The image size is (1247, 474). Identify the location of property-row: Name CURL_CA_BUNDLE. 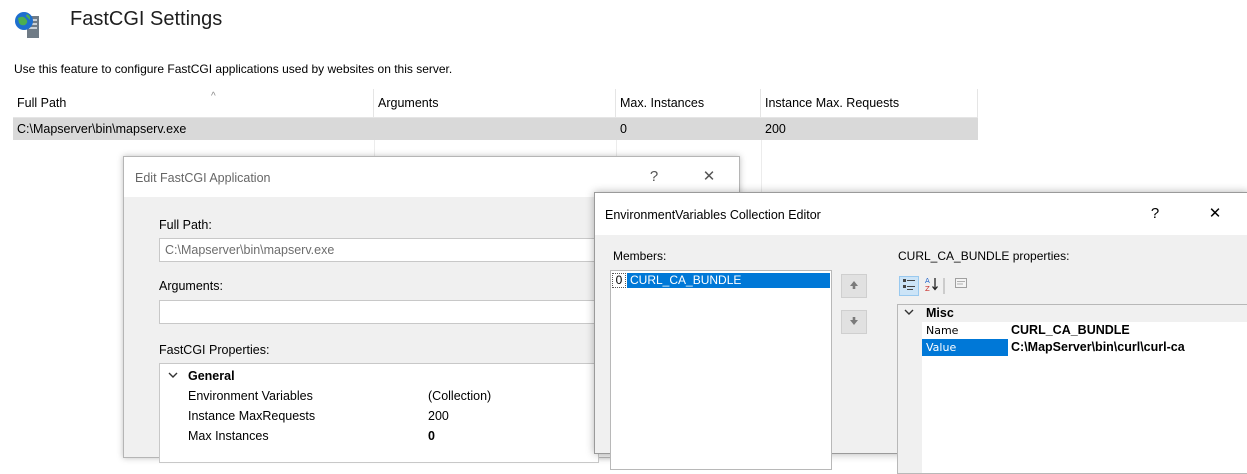
(1072, 330).